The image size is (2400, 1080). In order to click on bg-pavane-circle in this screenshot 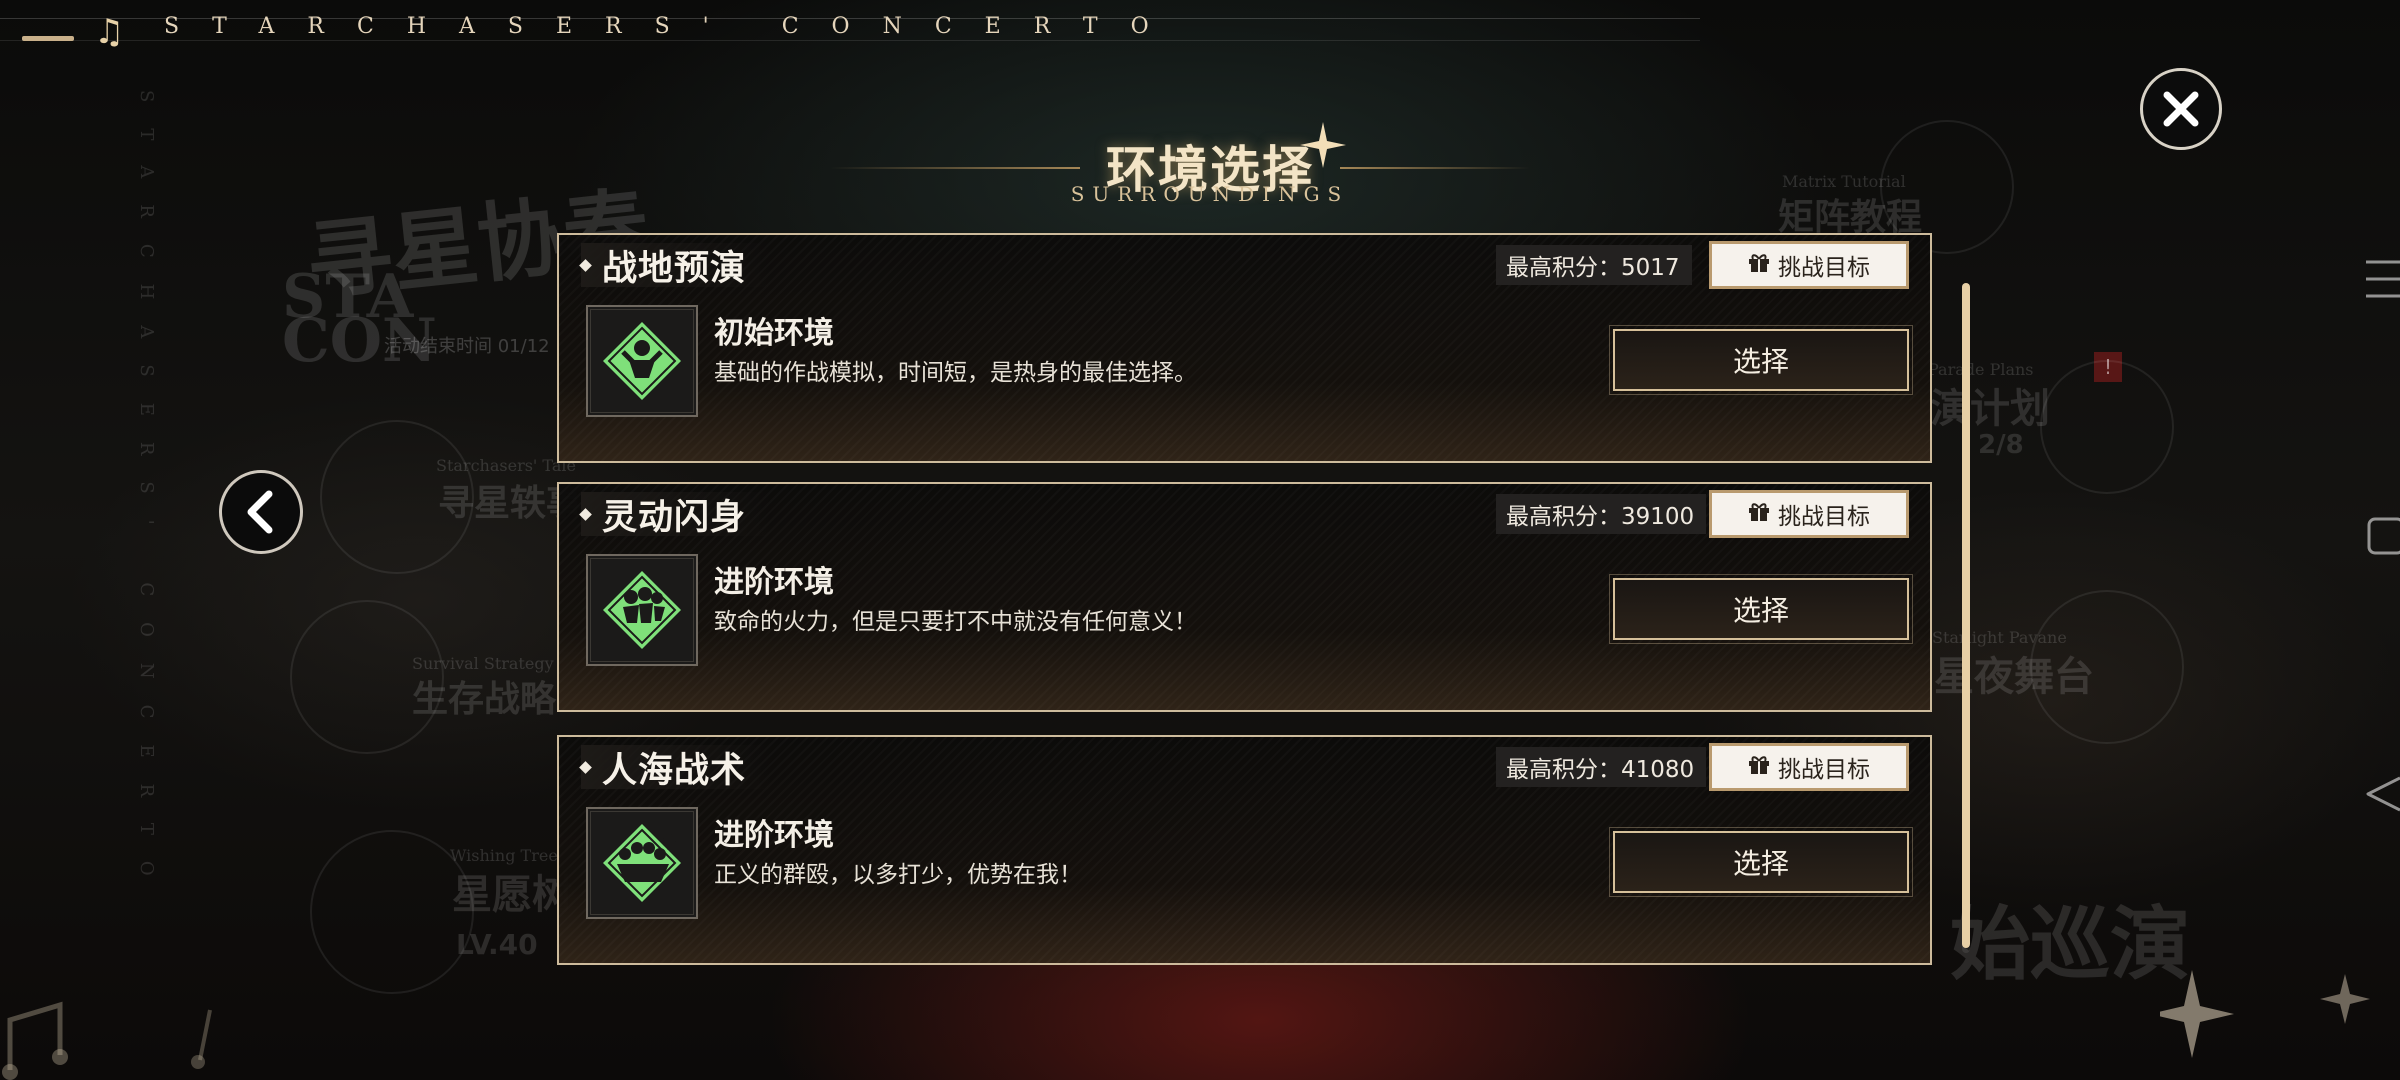, I will do `click(2107, 667)`.